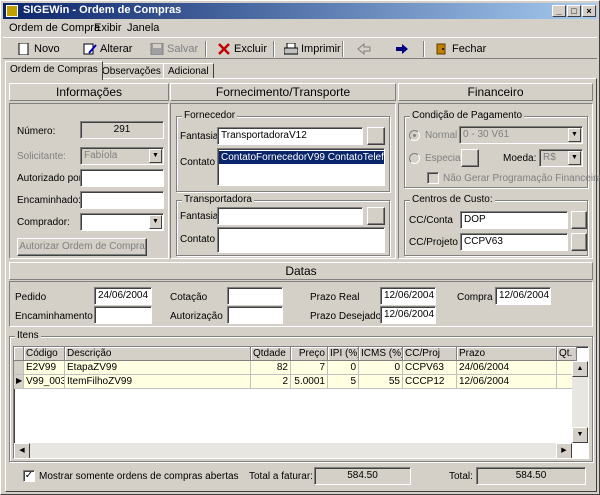 The height and width of the screenshot is (495, 600). I want to click on centros-title: Centros de Custo:, so click(452, 199).